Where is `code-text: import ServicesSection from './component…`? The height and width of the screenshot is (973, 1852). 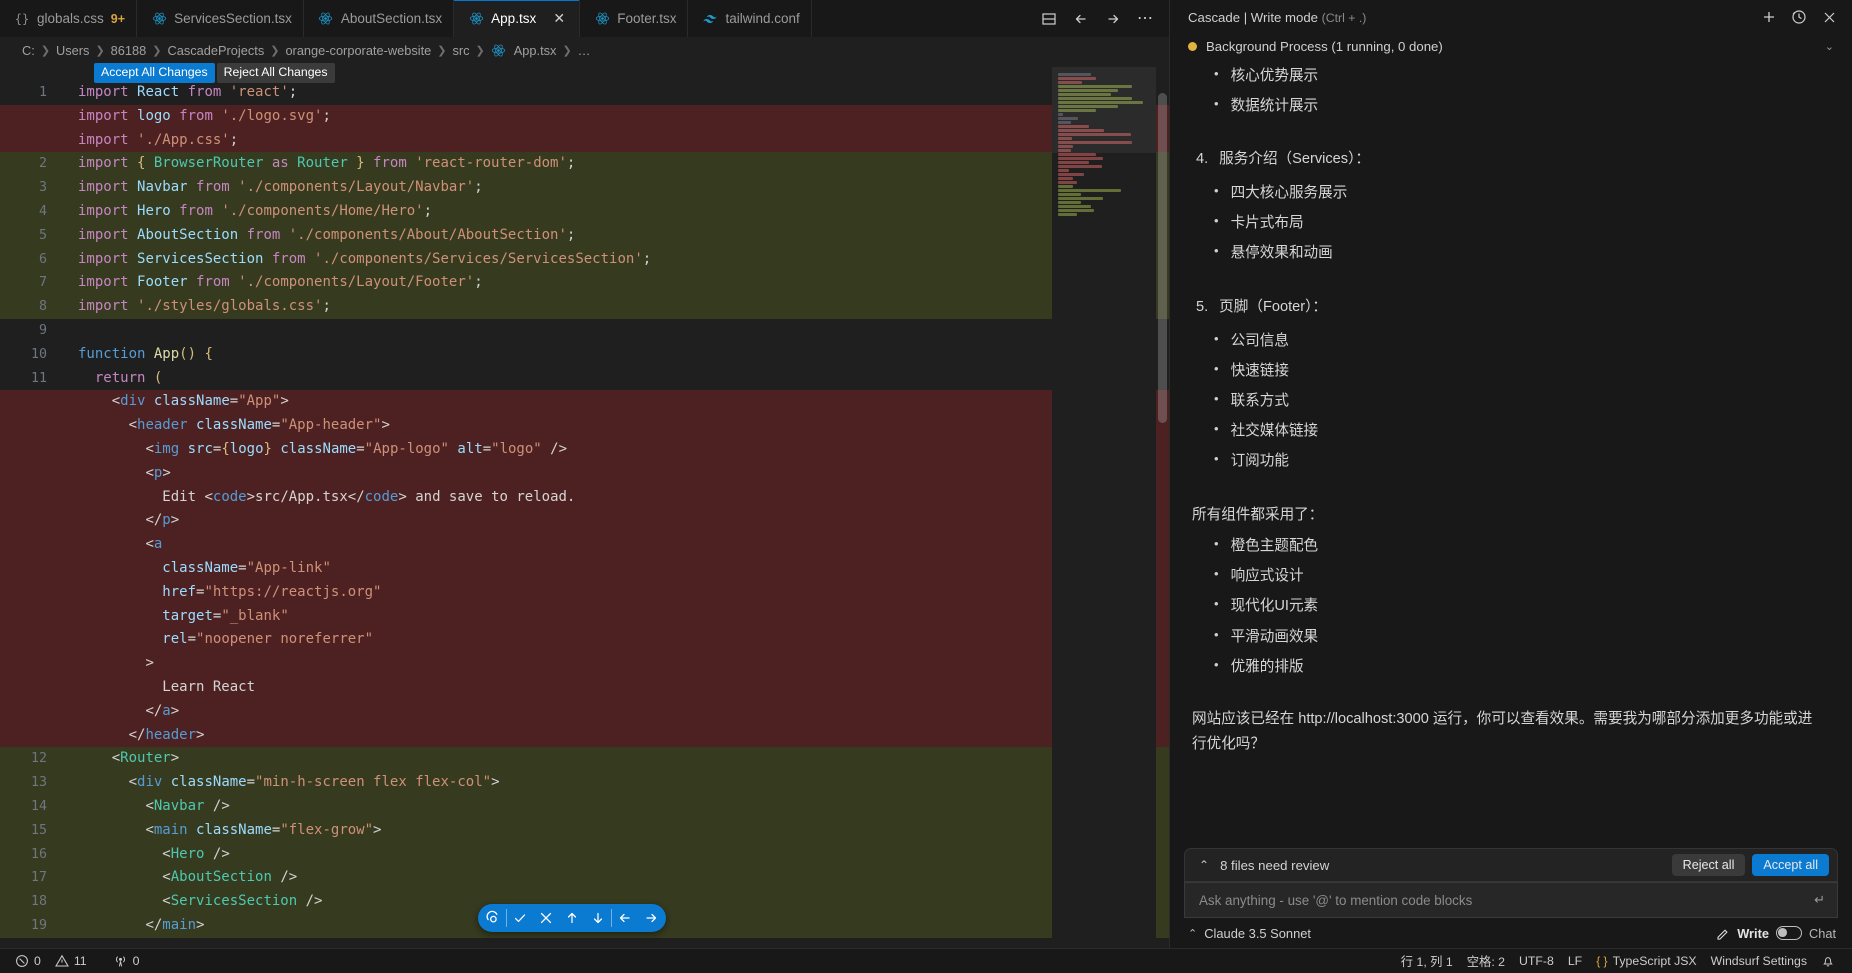 code-text: import ServicesSection from './component… is located at coordinates (474, 260).